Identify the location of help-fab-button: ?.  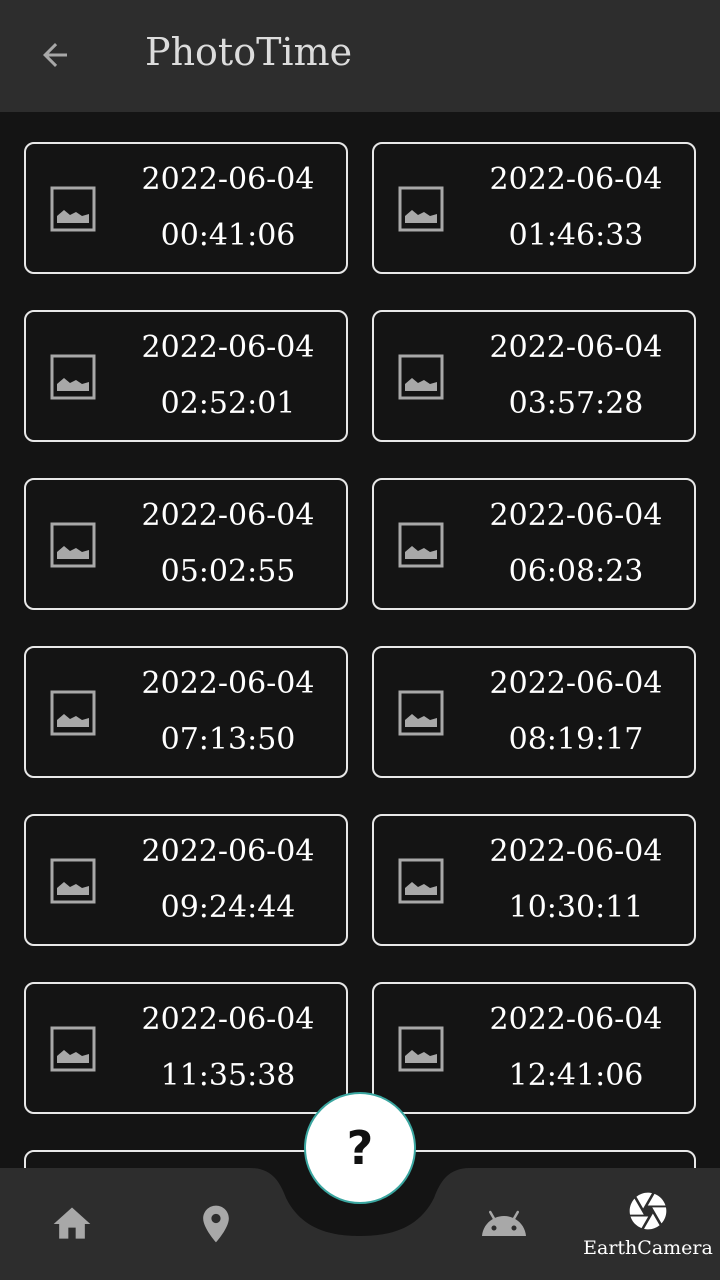
(360, 1148).